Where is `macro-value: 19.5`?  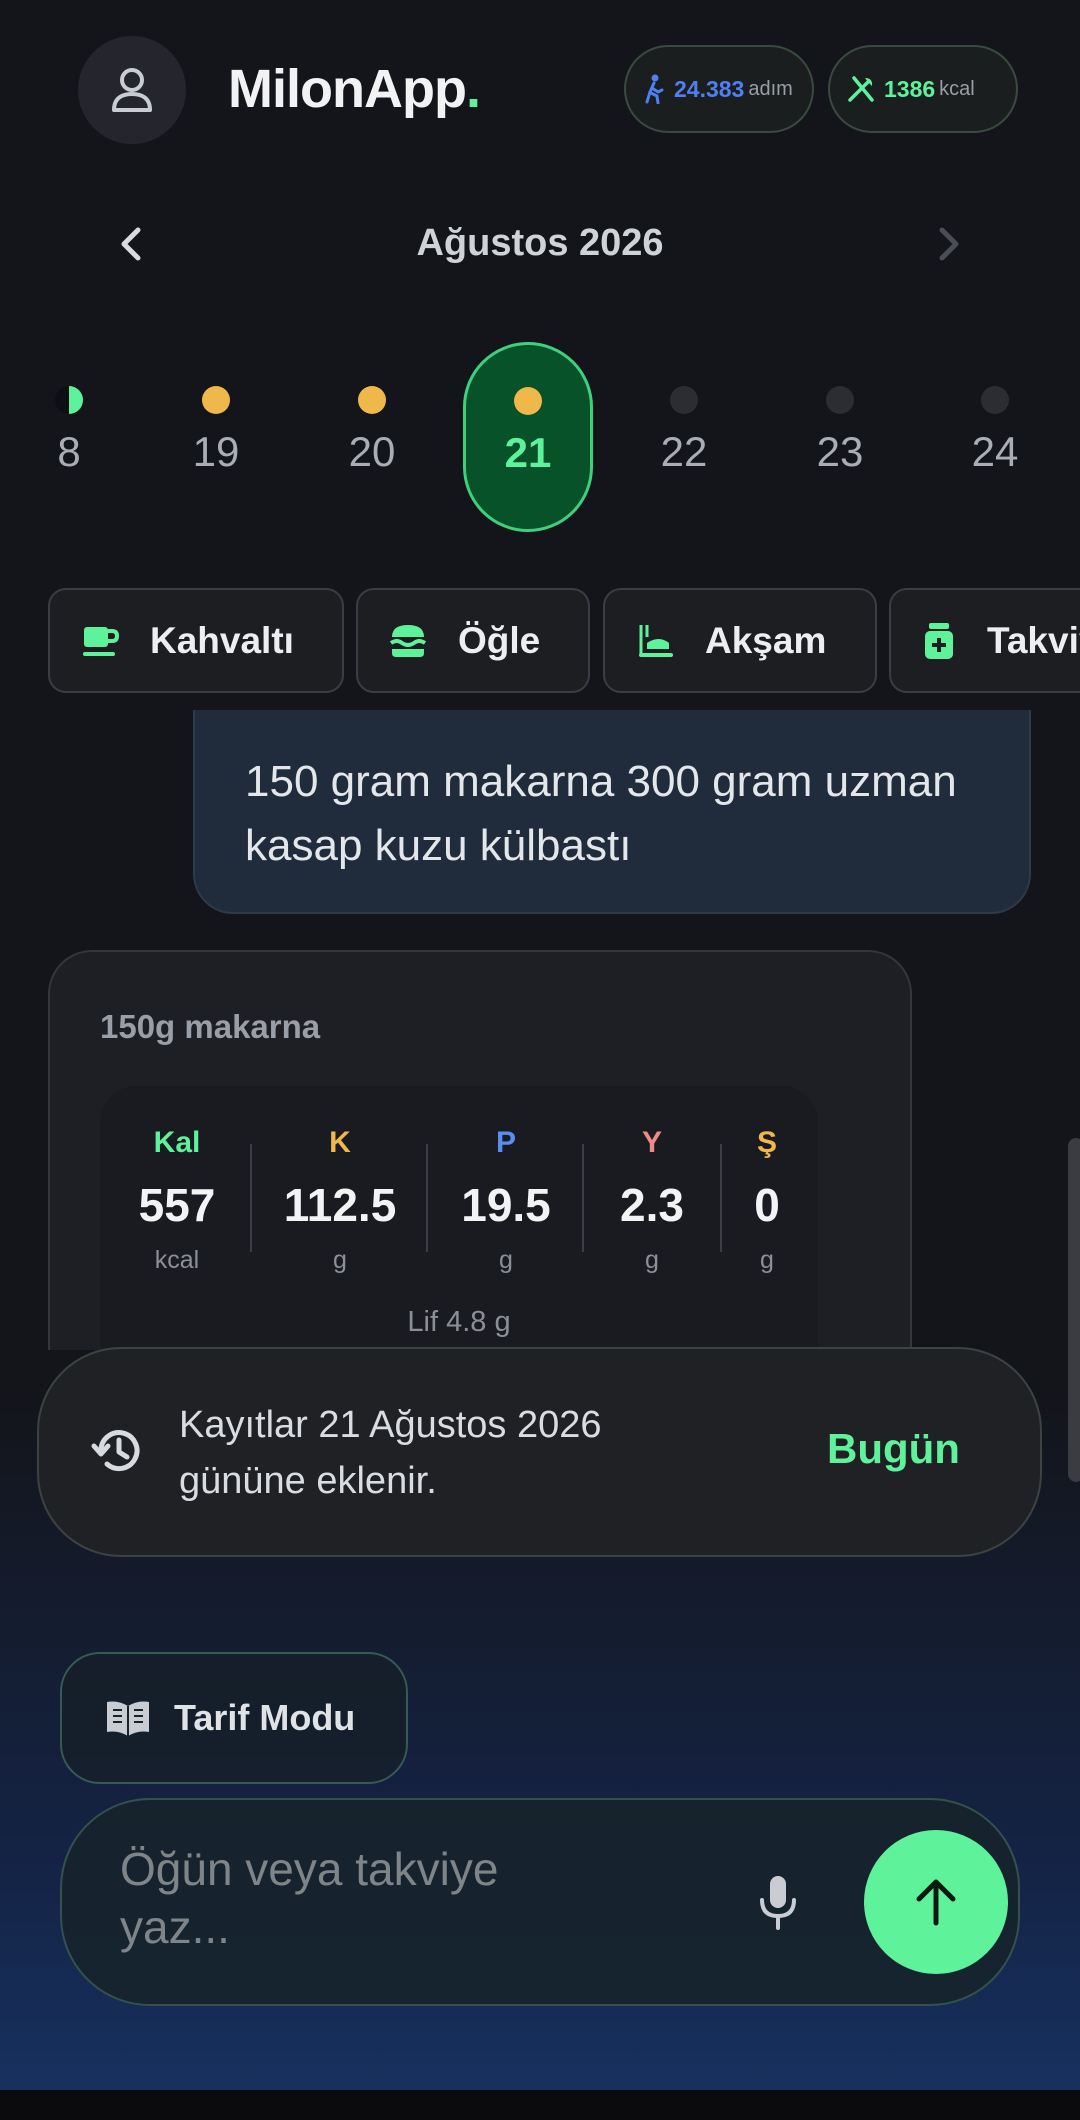
macro-value: 19.5 is located at coordinates (506, 1205).